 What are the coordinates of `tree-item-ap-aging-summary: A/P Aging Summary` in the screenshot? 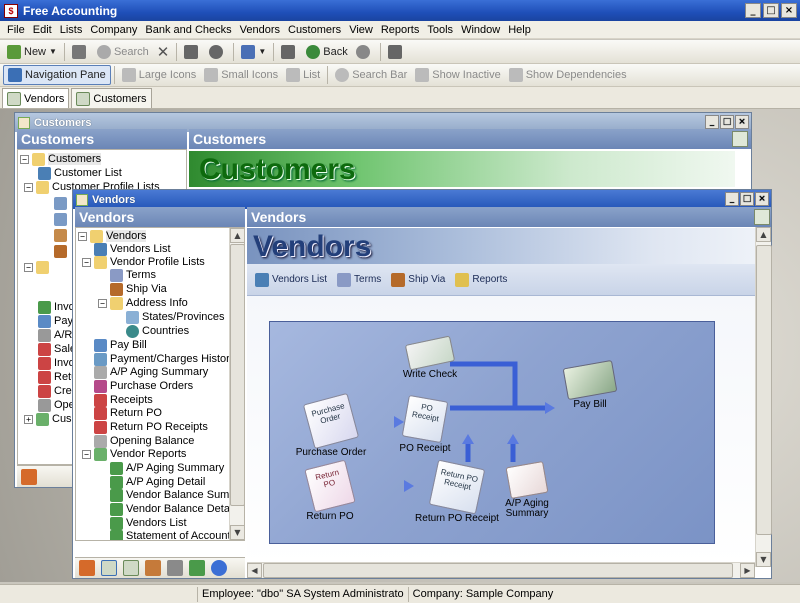 It's located at (151, 372).